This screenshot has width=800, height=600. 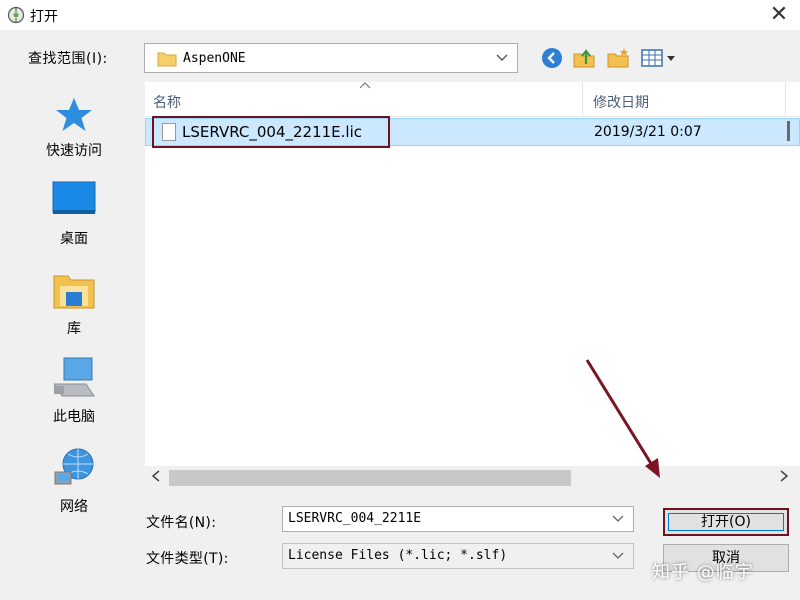 I want to click on places-bar: 快速访问 桌面 库 此电脑 网络, so click(x=74, y=302).